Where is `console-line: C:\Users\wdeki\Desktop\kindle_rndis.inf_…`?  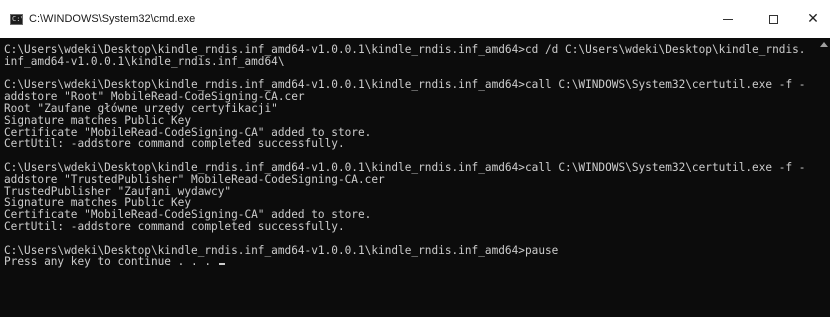
console-line: C:\Users\wdeki\Desktop\kindle_rndis.inf_… is located at coordinates (405, 167).